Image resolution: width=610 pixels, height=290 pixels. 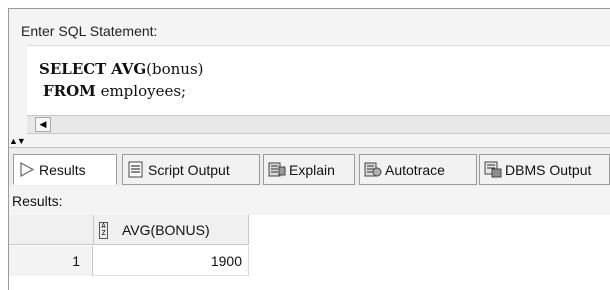 What do you see at coordinates (29, 141) in the screenshot?
I see `splitter-arrows-icon: ▲▼` at bounding box center [29, 141].